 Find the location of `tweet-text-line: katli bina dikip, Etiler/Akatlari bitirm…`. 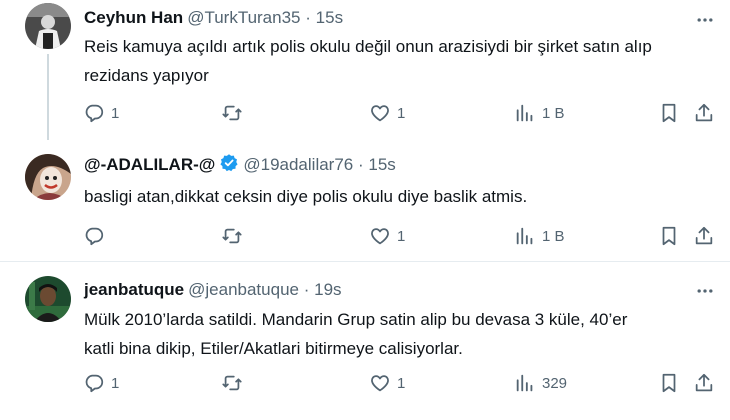

tweet-text-line: katli bina dikip, Etiler/Akatlari bitirm… is located at coordinates (273, 348).